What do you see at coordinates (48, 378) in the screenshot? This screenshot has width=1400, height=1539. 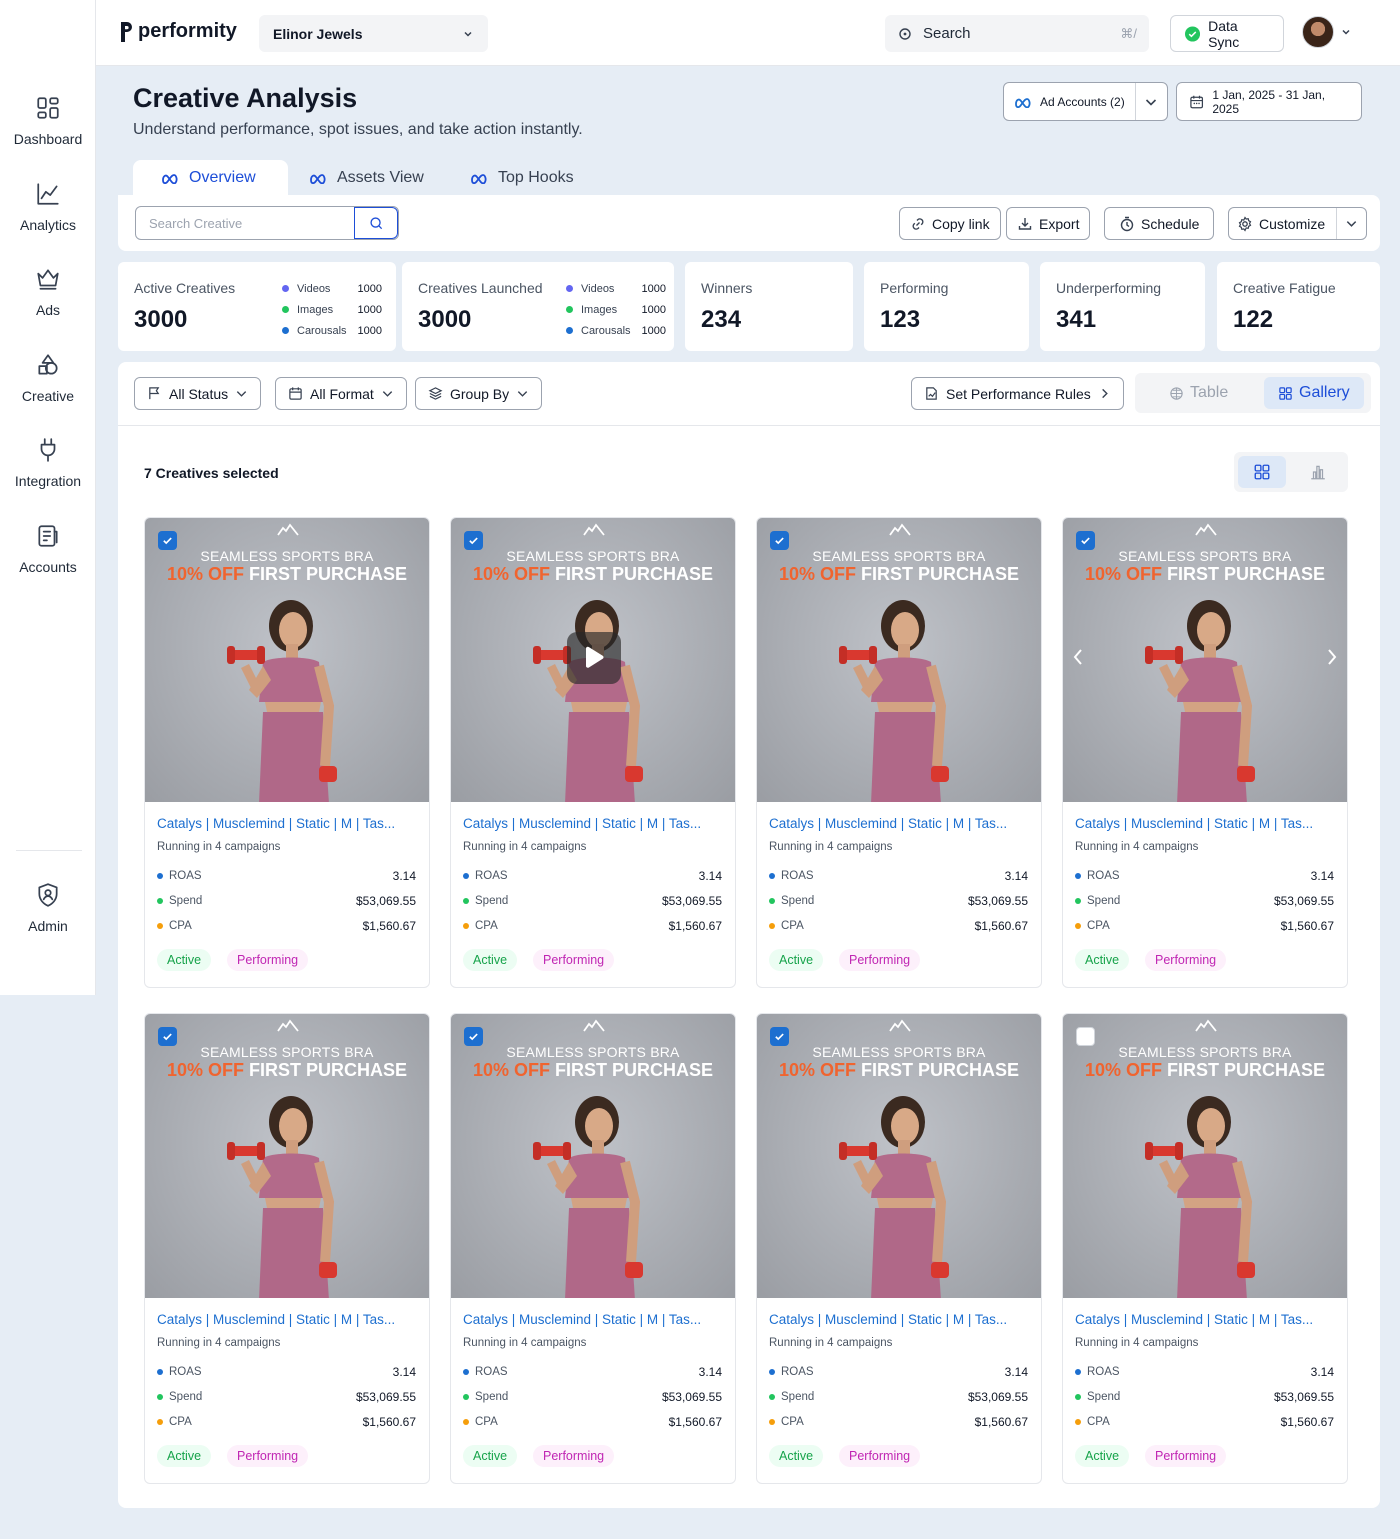 I see `sidebar-item-creative: Creative` at bounding box center [48, 378].